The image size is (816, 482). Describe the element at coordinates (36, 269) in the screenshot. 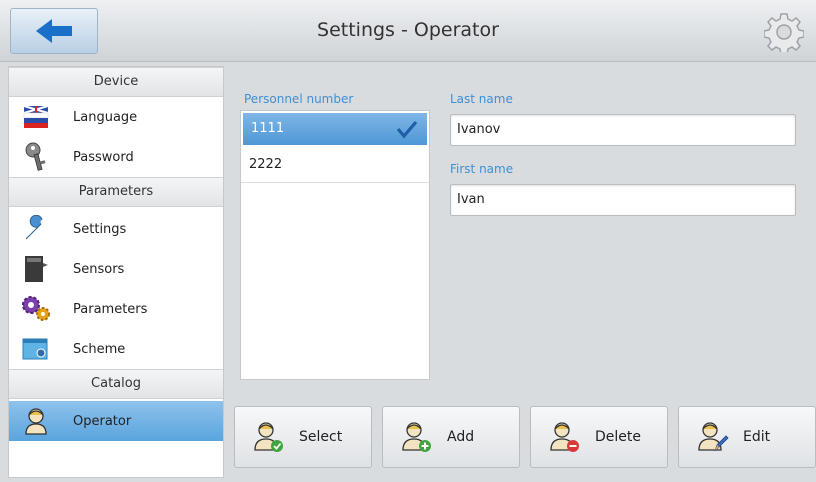

I see `sensor-icon` at that location.